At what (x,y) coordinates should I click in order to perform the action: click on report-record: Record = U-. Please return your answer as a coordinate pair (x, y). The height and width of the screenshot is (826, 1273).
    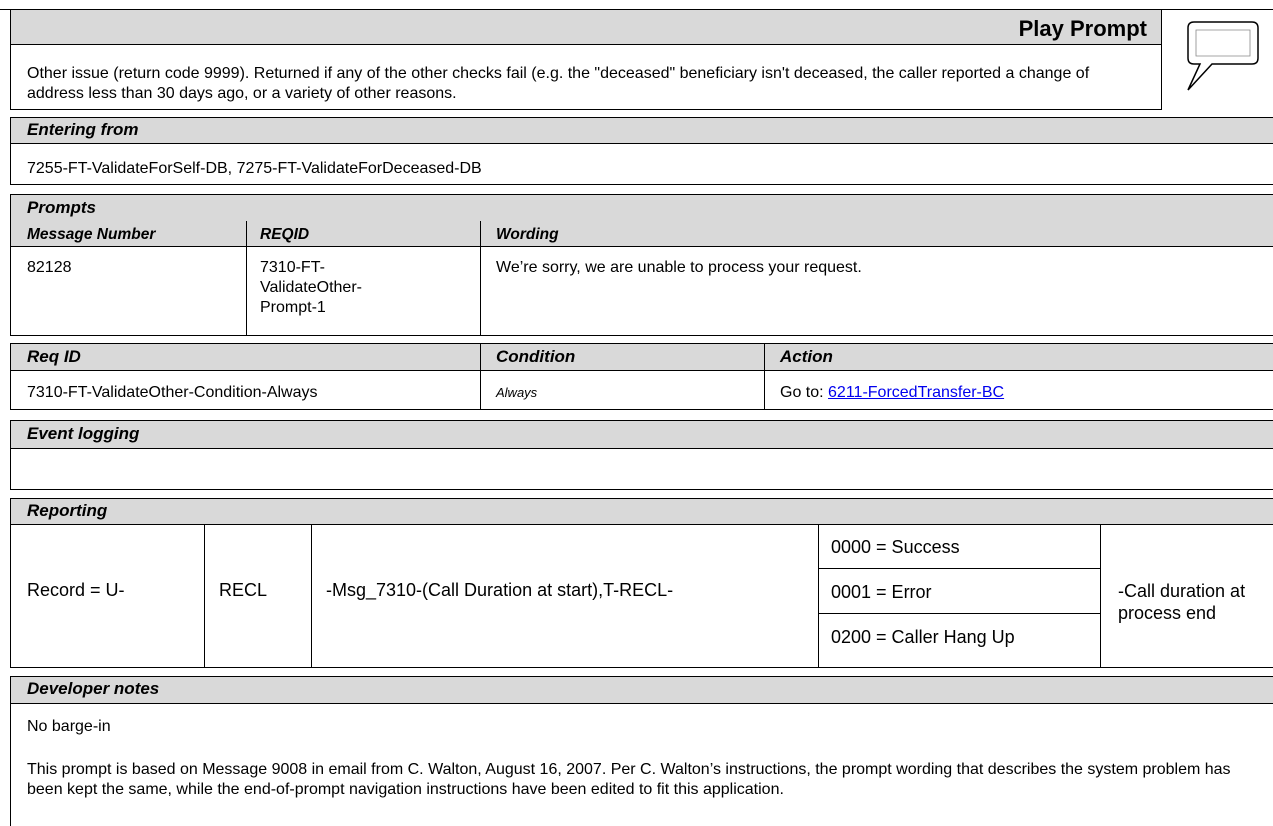
    Looking at the image, I should click on (76, 590).